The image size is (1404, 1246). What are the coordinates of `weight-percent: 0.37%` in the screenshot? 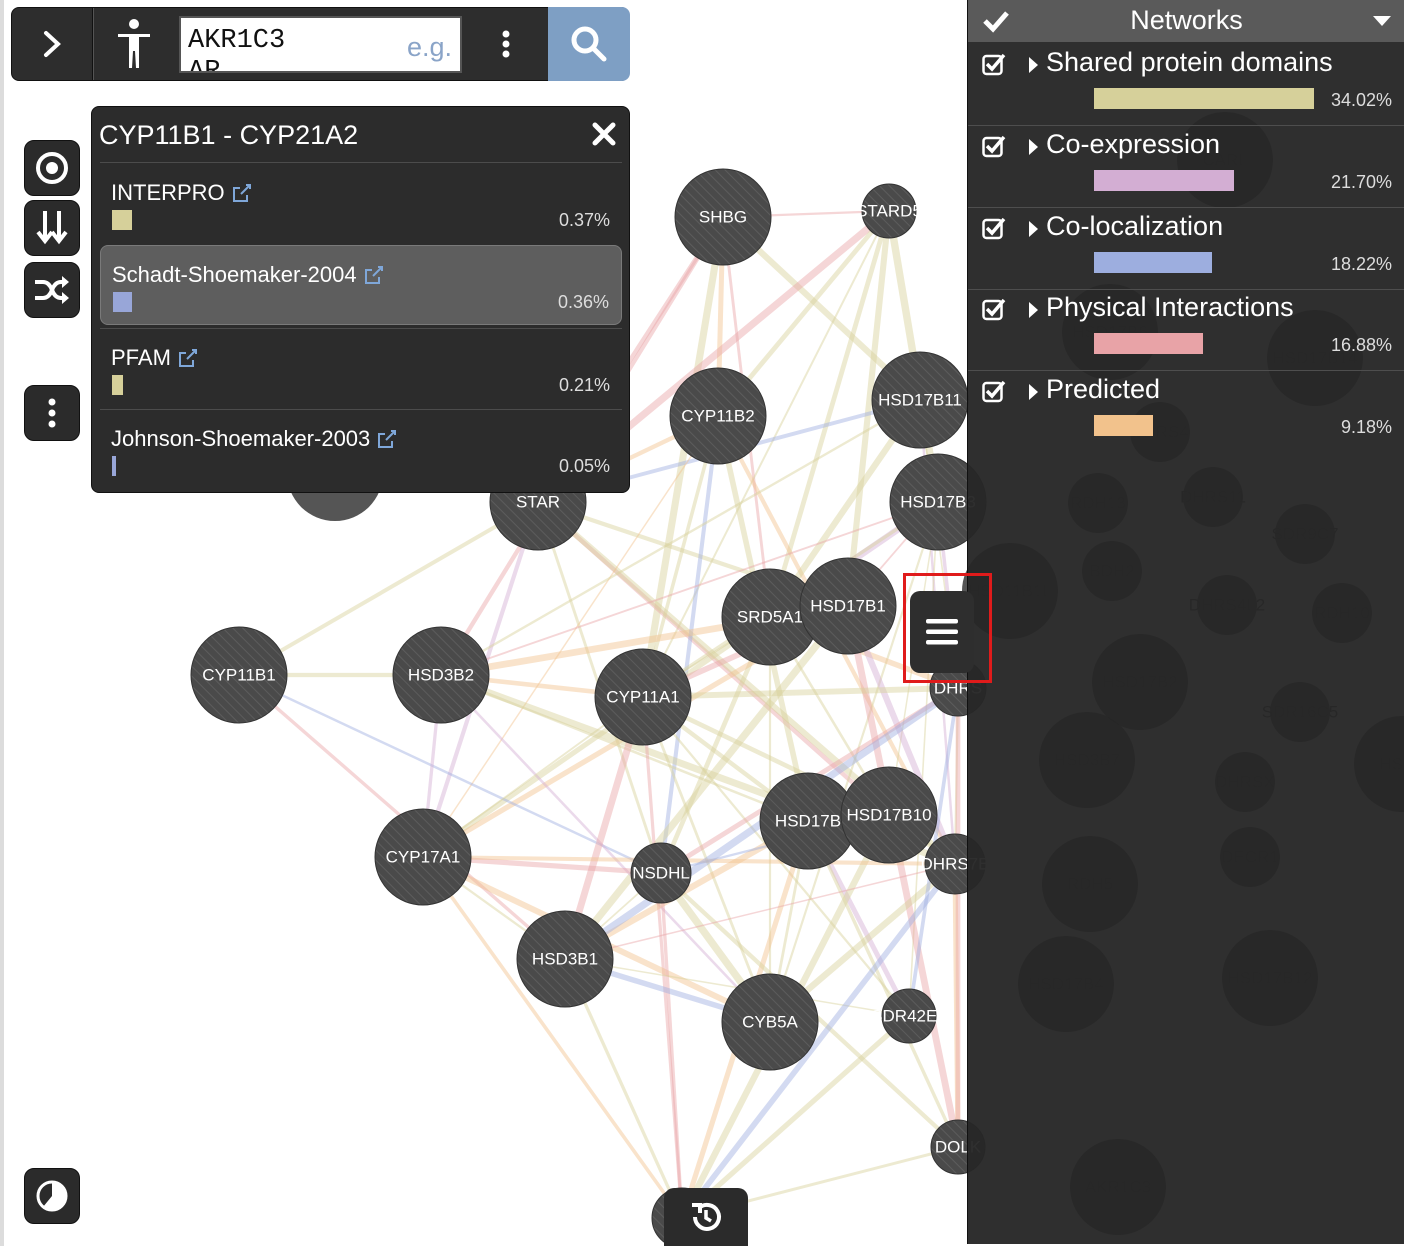 It's located at (584, 220).